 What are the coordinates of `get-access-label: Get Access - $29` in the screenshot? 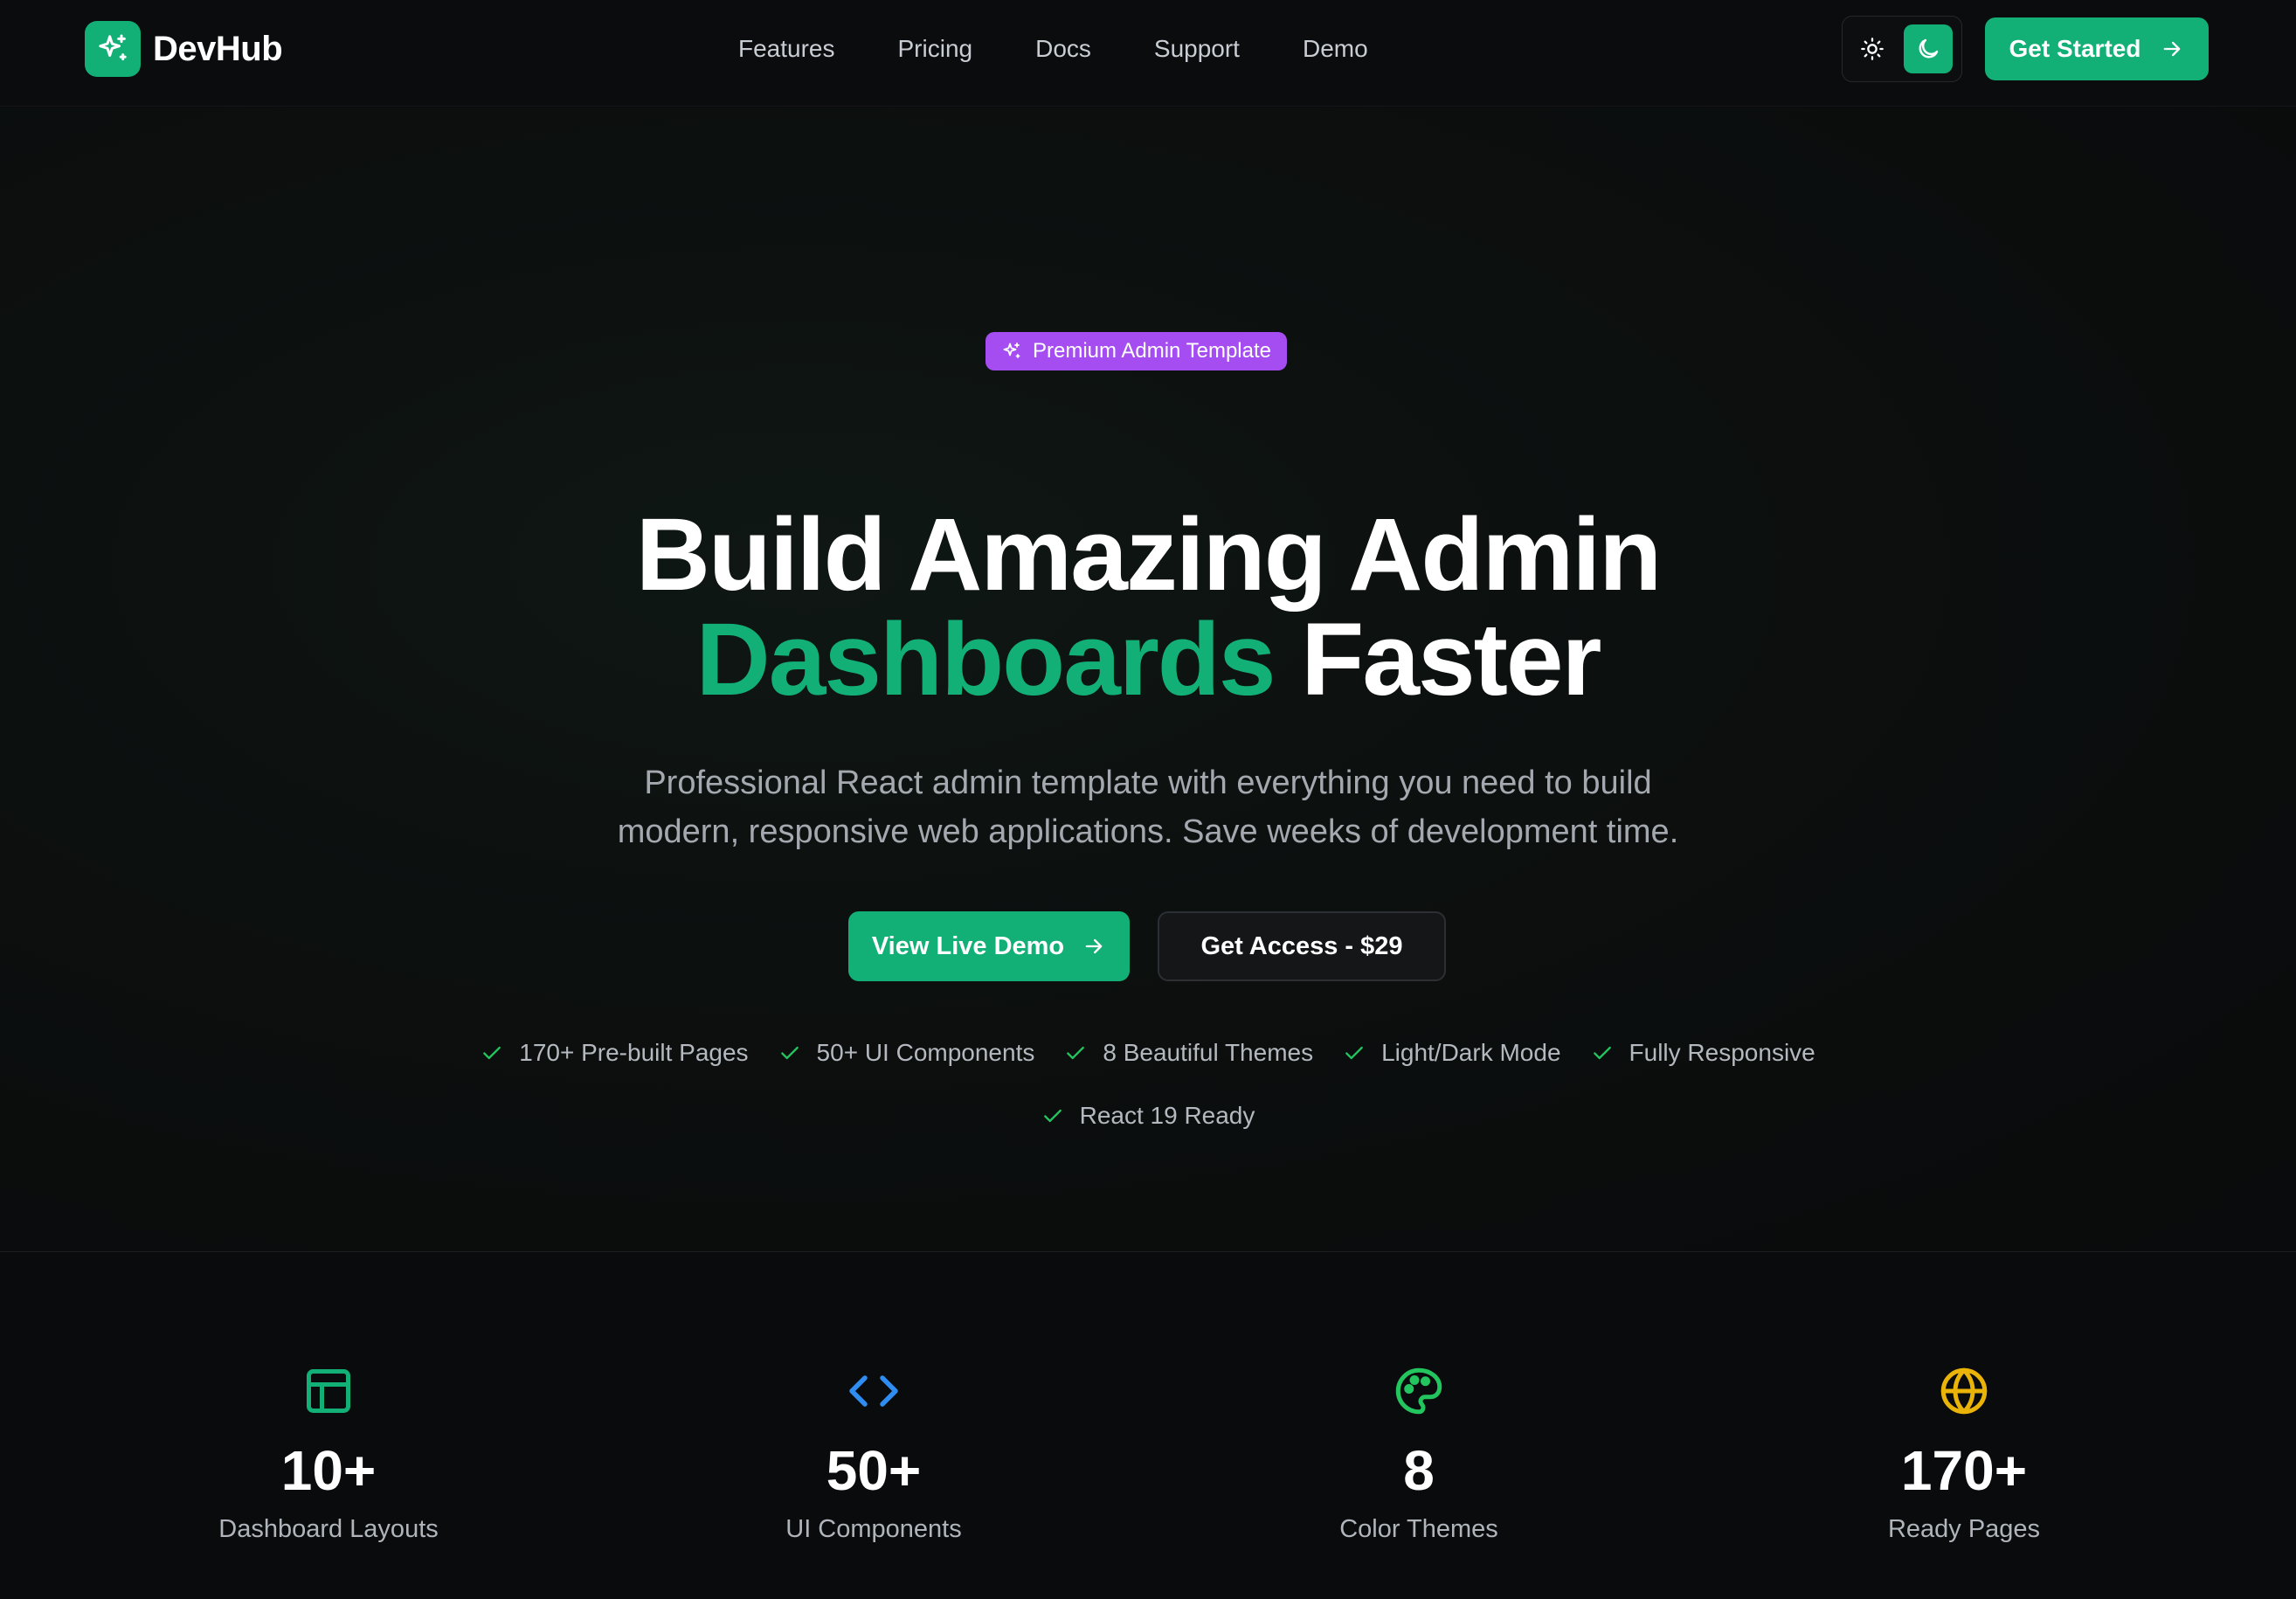 It's located at (1301, 946).